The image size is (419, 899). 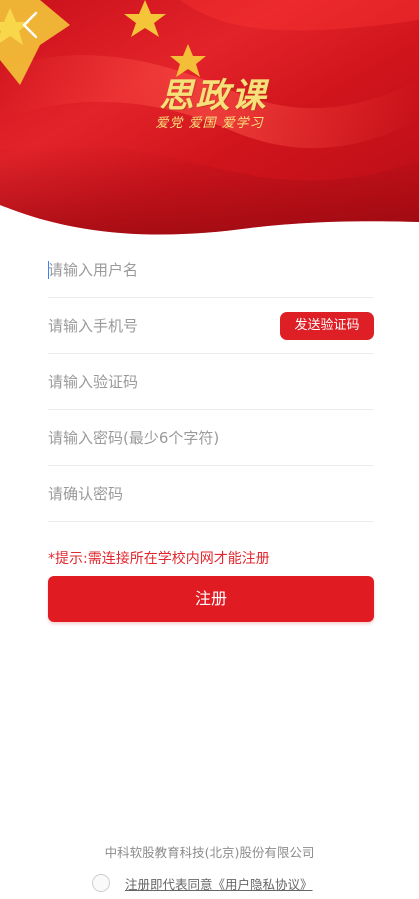 I want to click on back-button, so click(x=31, y=25).